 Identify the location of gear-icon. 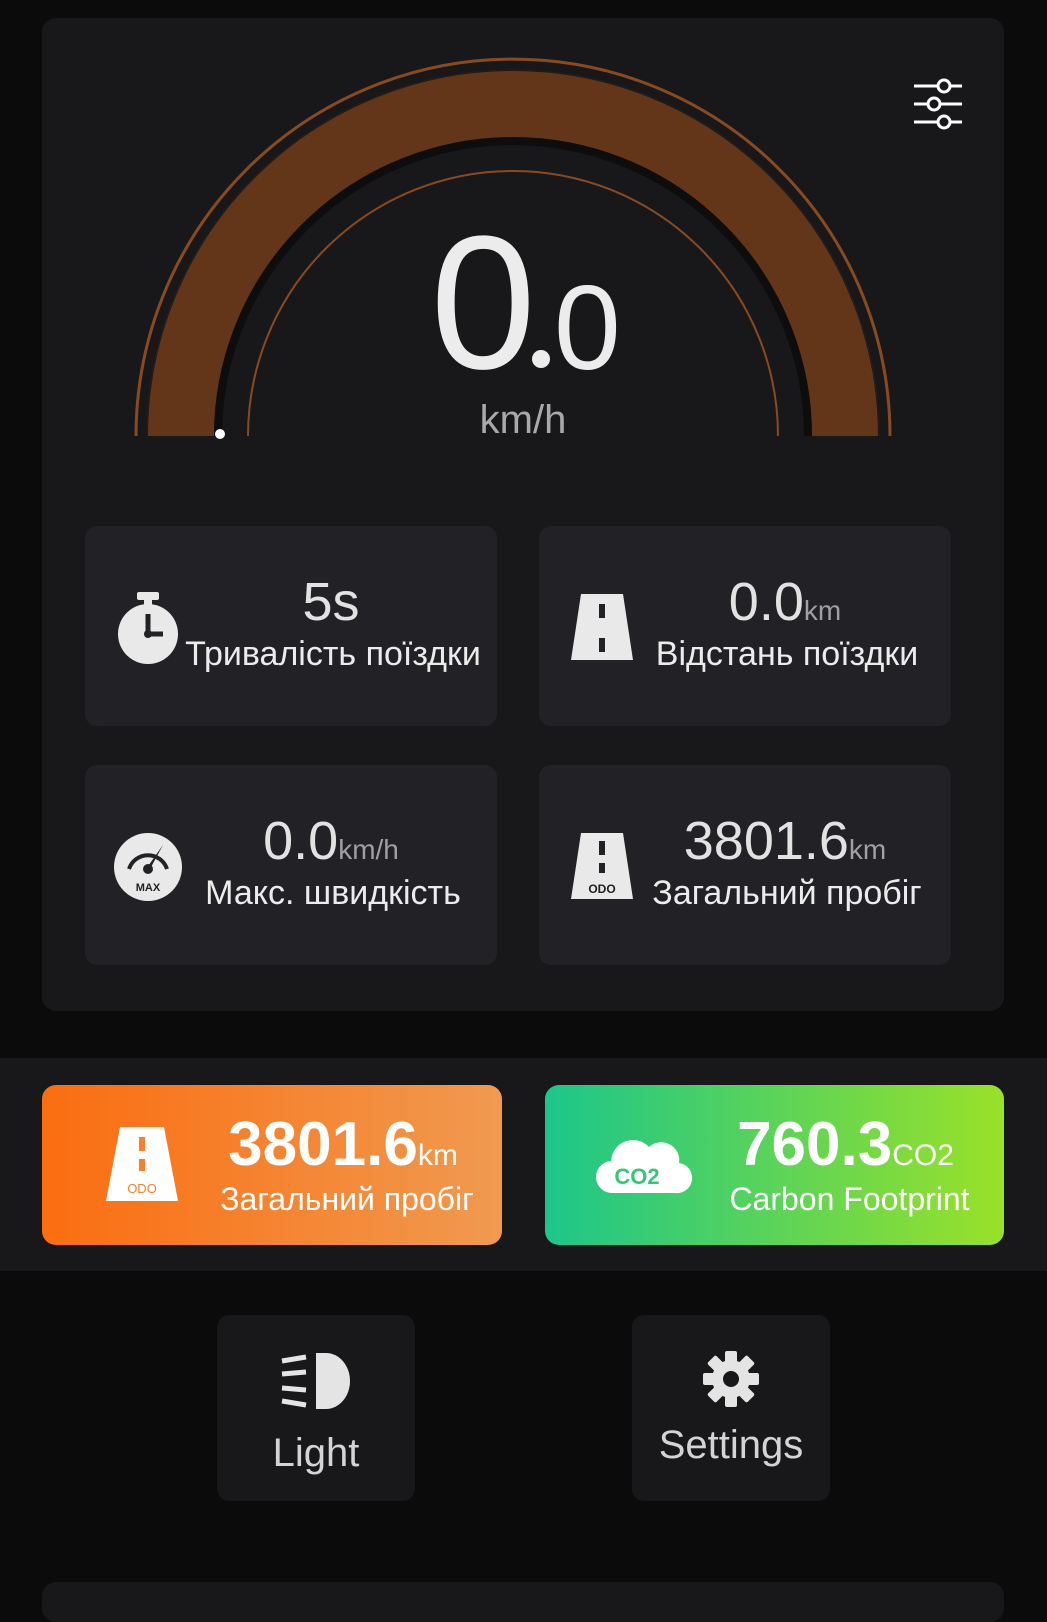
(731, 1379).